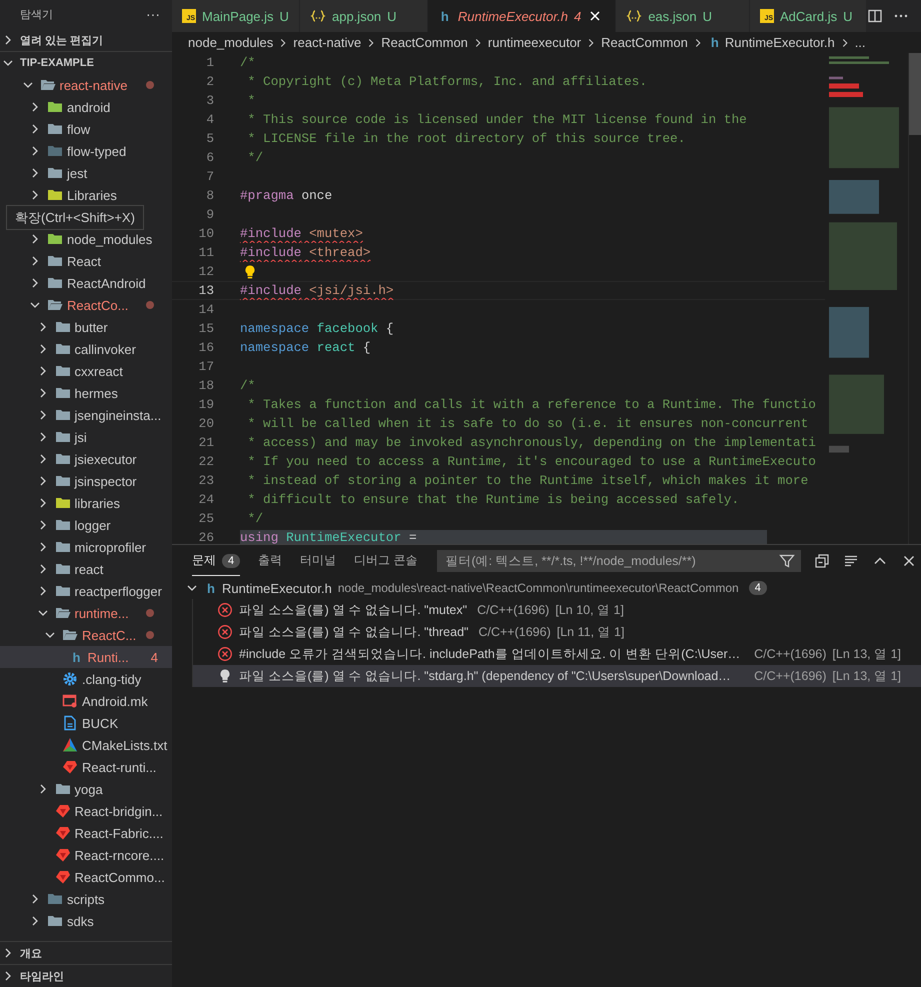  I want to click on editor-tab: h RuntimeExecutor.h 4, so click(522, 16).